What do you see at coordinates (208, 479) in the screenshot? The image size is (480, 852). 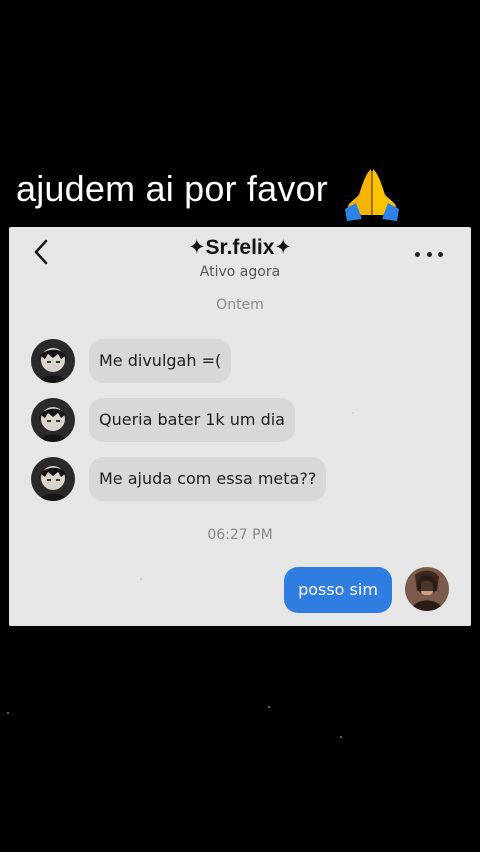 I see `incoming-message: Me ajuda com essa meta??` at bounding box center [208, 479].